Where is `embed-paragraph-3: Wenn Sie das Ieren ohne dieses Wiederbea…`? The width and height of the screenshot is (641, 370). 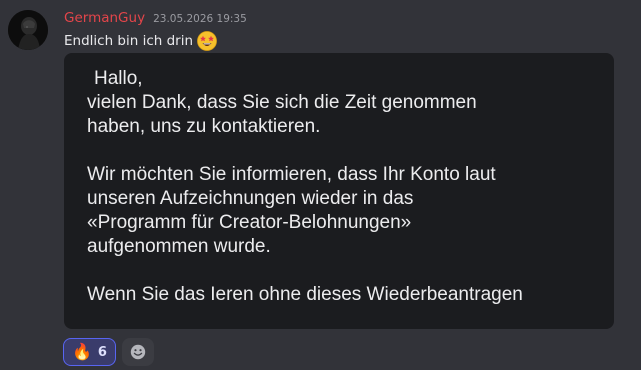
embed-paragraph-3: Wenn Sie das Ieren ohne dieses Wiederbea… is located at coordinates (344, 295).